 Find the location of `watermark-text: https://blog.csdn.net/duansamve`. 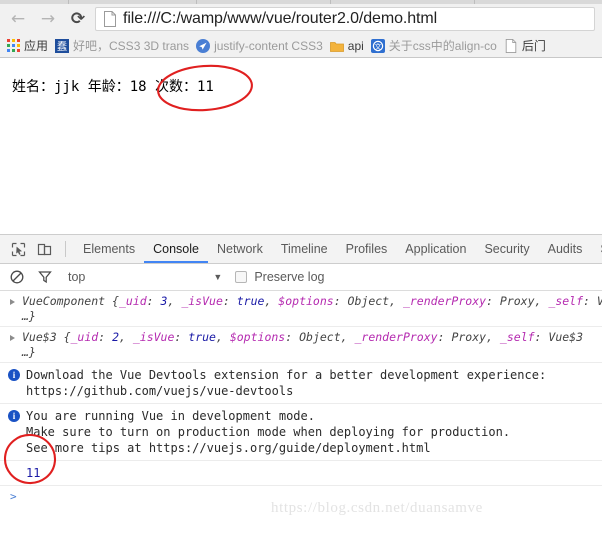

watermark-text: https://blog.csdn.net/duansamve is located at coordinates (377, 508).